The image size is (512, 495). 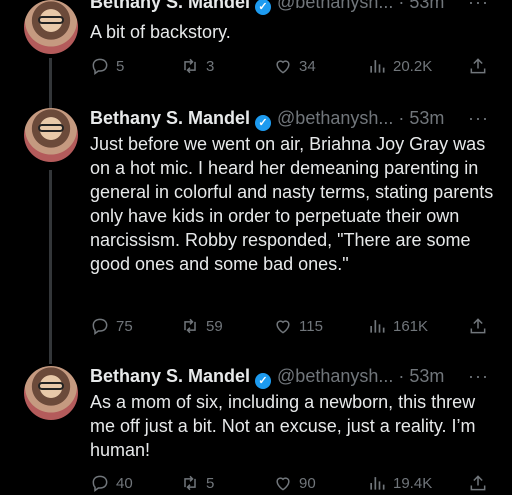 What do you see at coordinates (311, 326) in the screenshot?
I see `like-count: 115` at bounding box center [311, 326].